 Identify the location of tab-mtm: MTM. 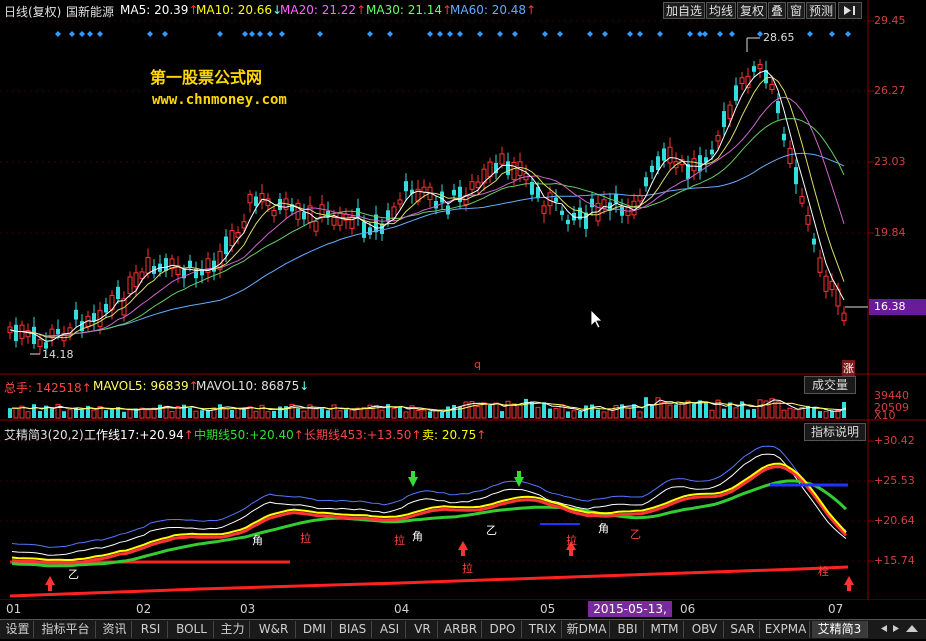
(665, 629).